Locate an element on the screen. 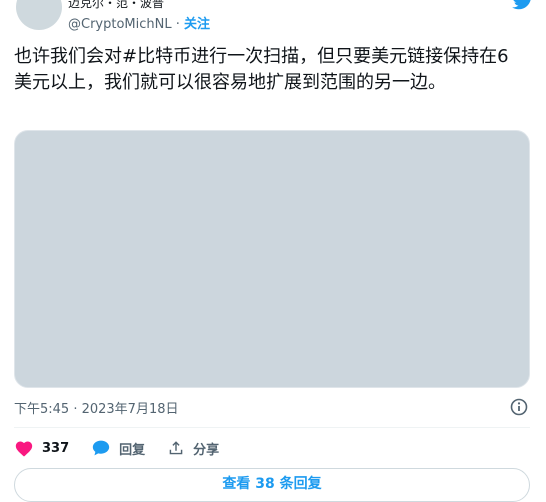 The image size is (546, 502). author-handle-row: @CryptoMichNL · 关注 is located at coordinates (139, 22).